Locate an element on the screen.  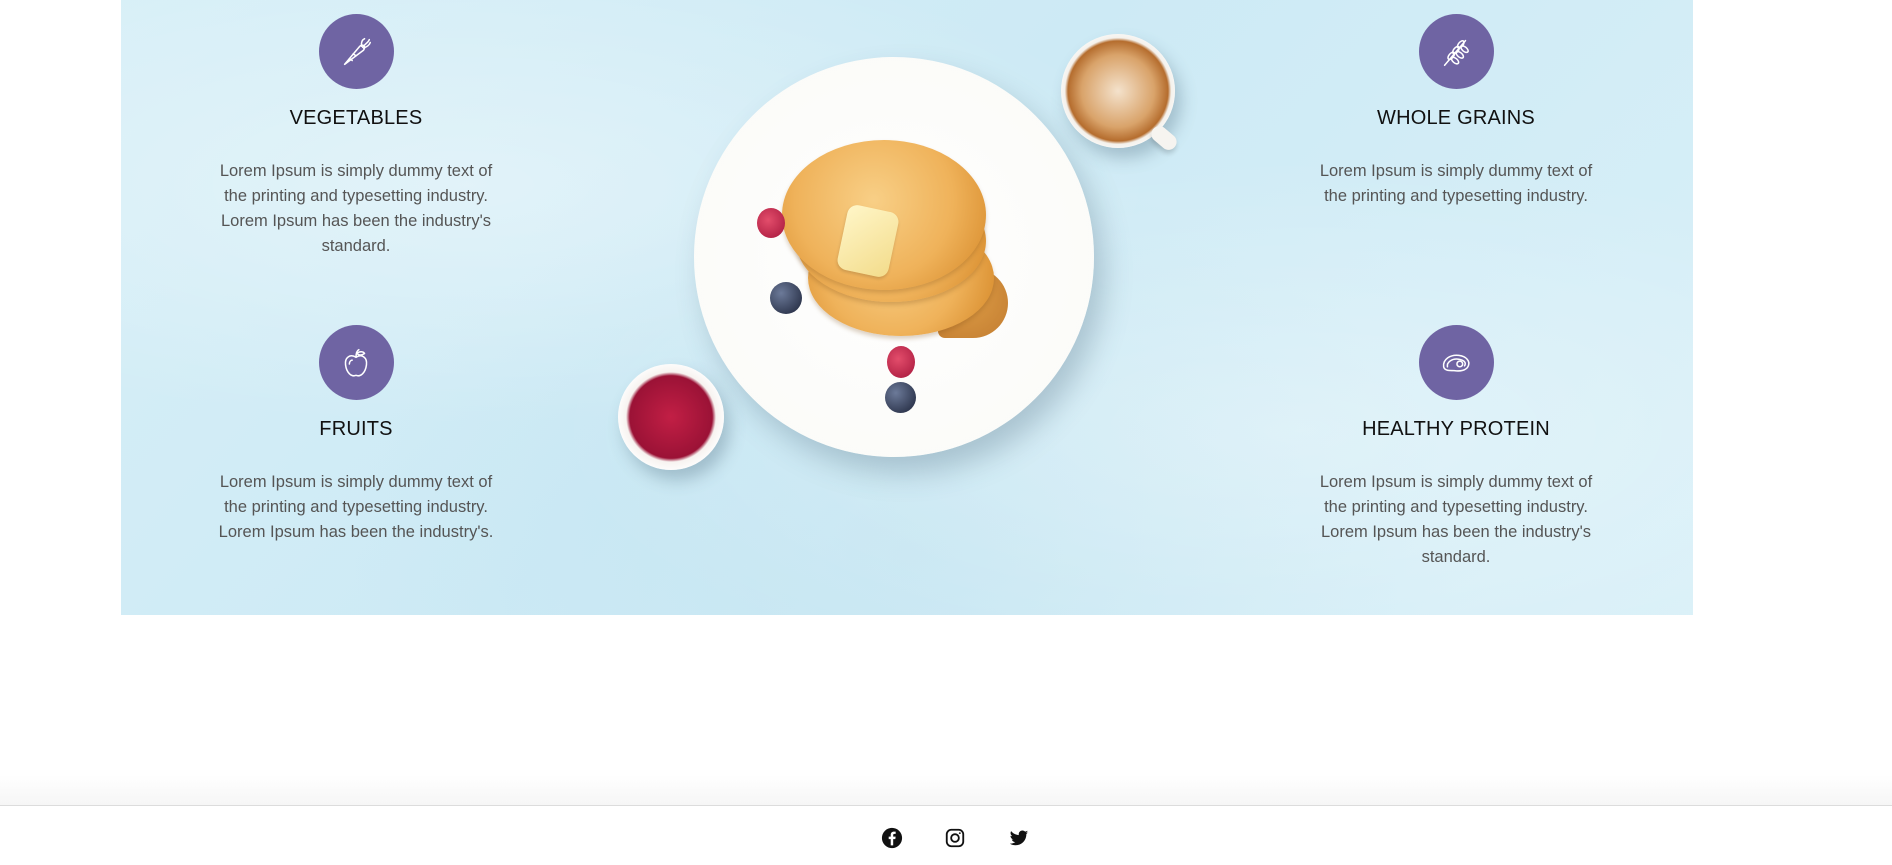
twitter-icon is located at coordinates (1019, 838).